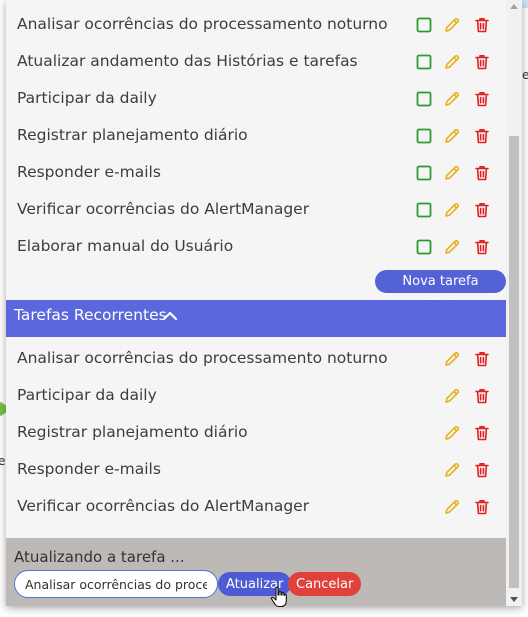 The height and width of the screenshot is (617, 528). What do you see at coordinates (278, 597) in the screenshot?
I see `mouse-pointer-icon` at bounding box center [278, 597].